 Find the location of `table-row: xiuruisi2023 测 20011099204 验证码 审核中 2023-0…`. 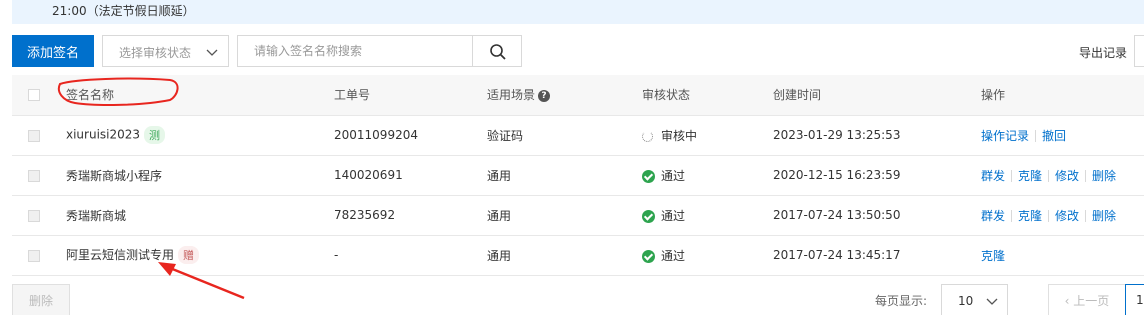

table-row: xiuruisi2023 测 20011099204 验证码 审核中 2023-0… is located at coordinates (578, 135).